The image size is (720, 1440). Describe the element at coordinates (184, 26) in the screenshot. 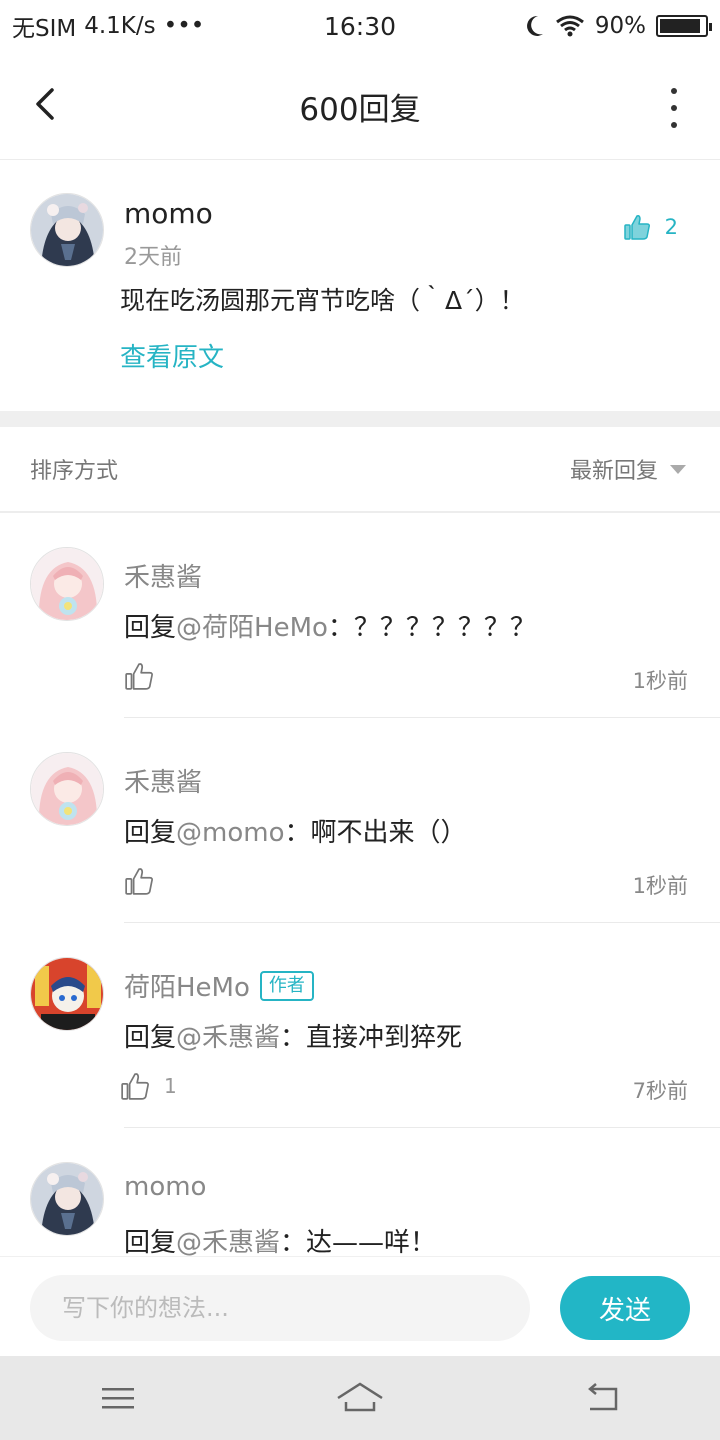

I see `status-more-dots: •••` at that location.